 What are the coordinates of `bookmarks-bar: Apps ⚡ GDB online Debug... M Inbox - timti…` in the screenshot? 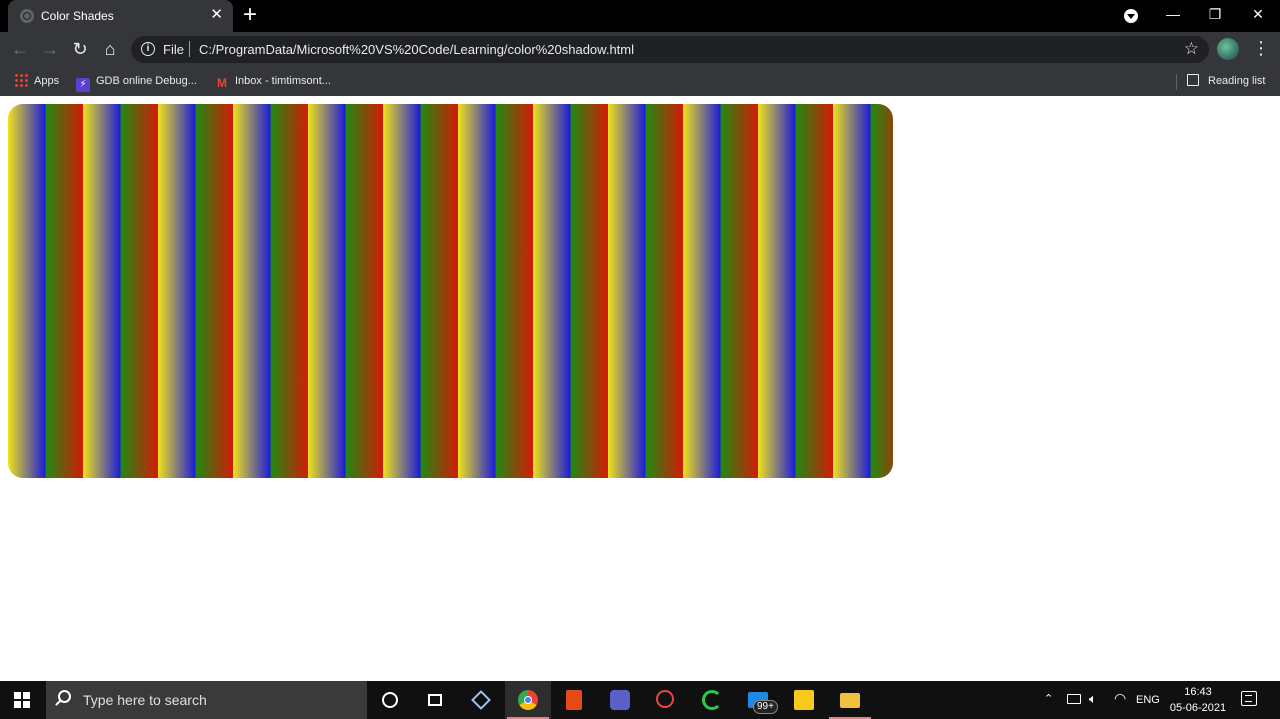 It's located at (640, 81).